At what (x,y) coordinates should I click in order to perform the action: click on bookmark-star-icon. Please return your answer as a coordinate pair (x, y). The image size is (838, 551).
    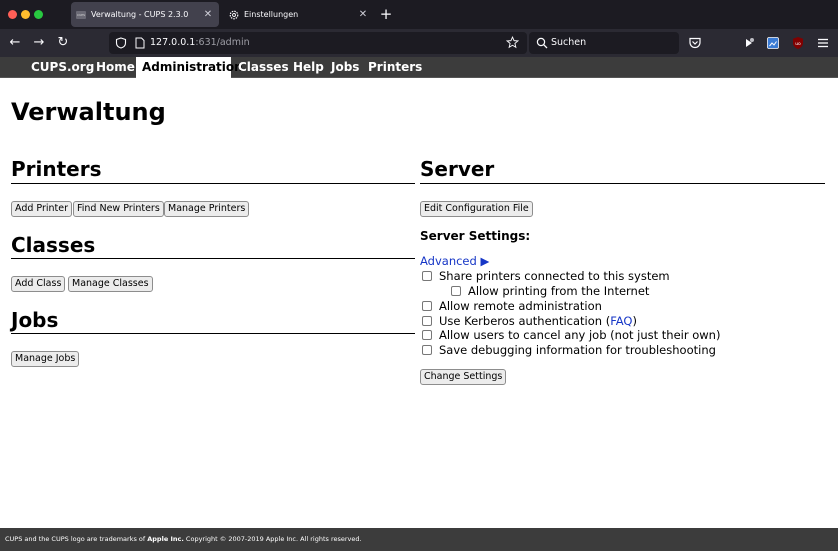
    Looking at the image, I should click on (512, 42).